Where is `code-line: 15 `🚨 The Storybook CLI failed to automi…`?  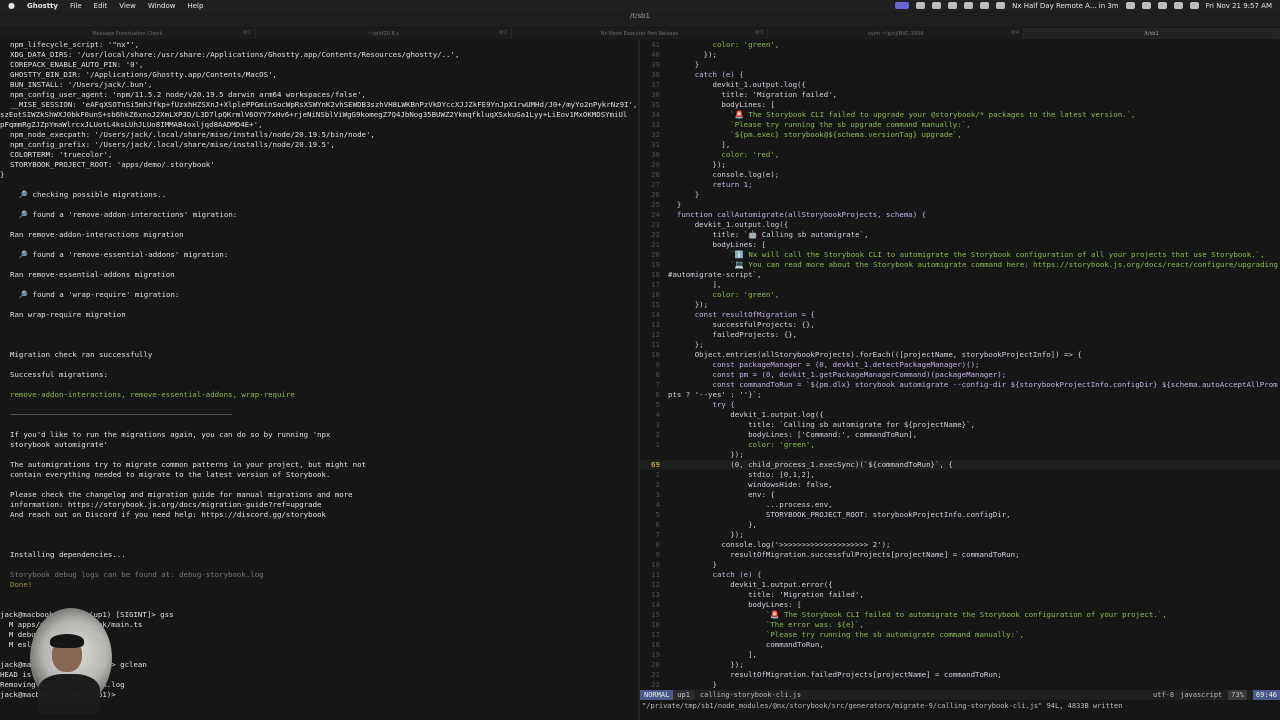
code-line: 15 `🚨 The Storybook CLI failed to automi… is located at coordinates (960, 615).